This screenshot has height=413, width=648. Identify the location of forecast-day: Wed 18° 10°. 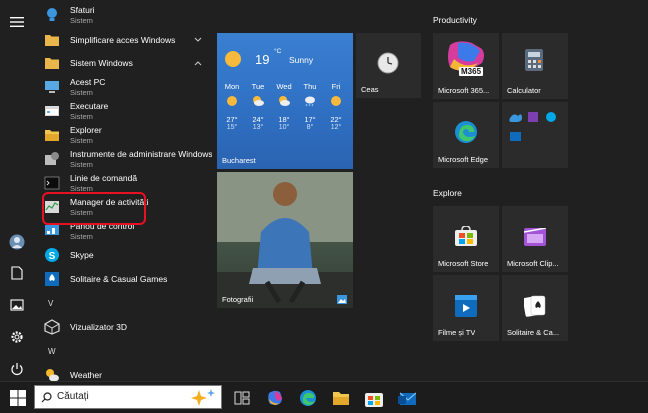
(284, 106).